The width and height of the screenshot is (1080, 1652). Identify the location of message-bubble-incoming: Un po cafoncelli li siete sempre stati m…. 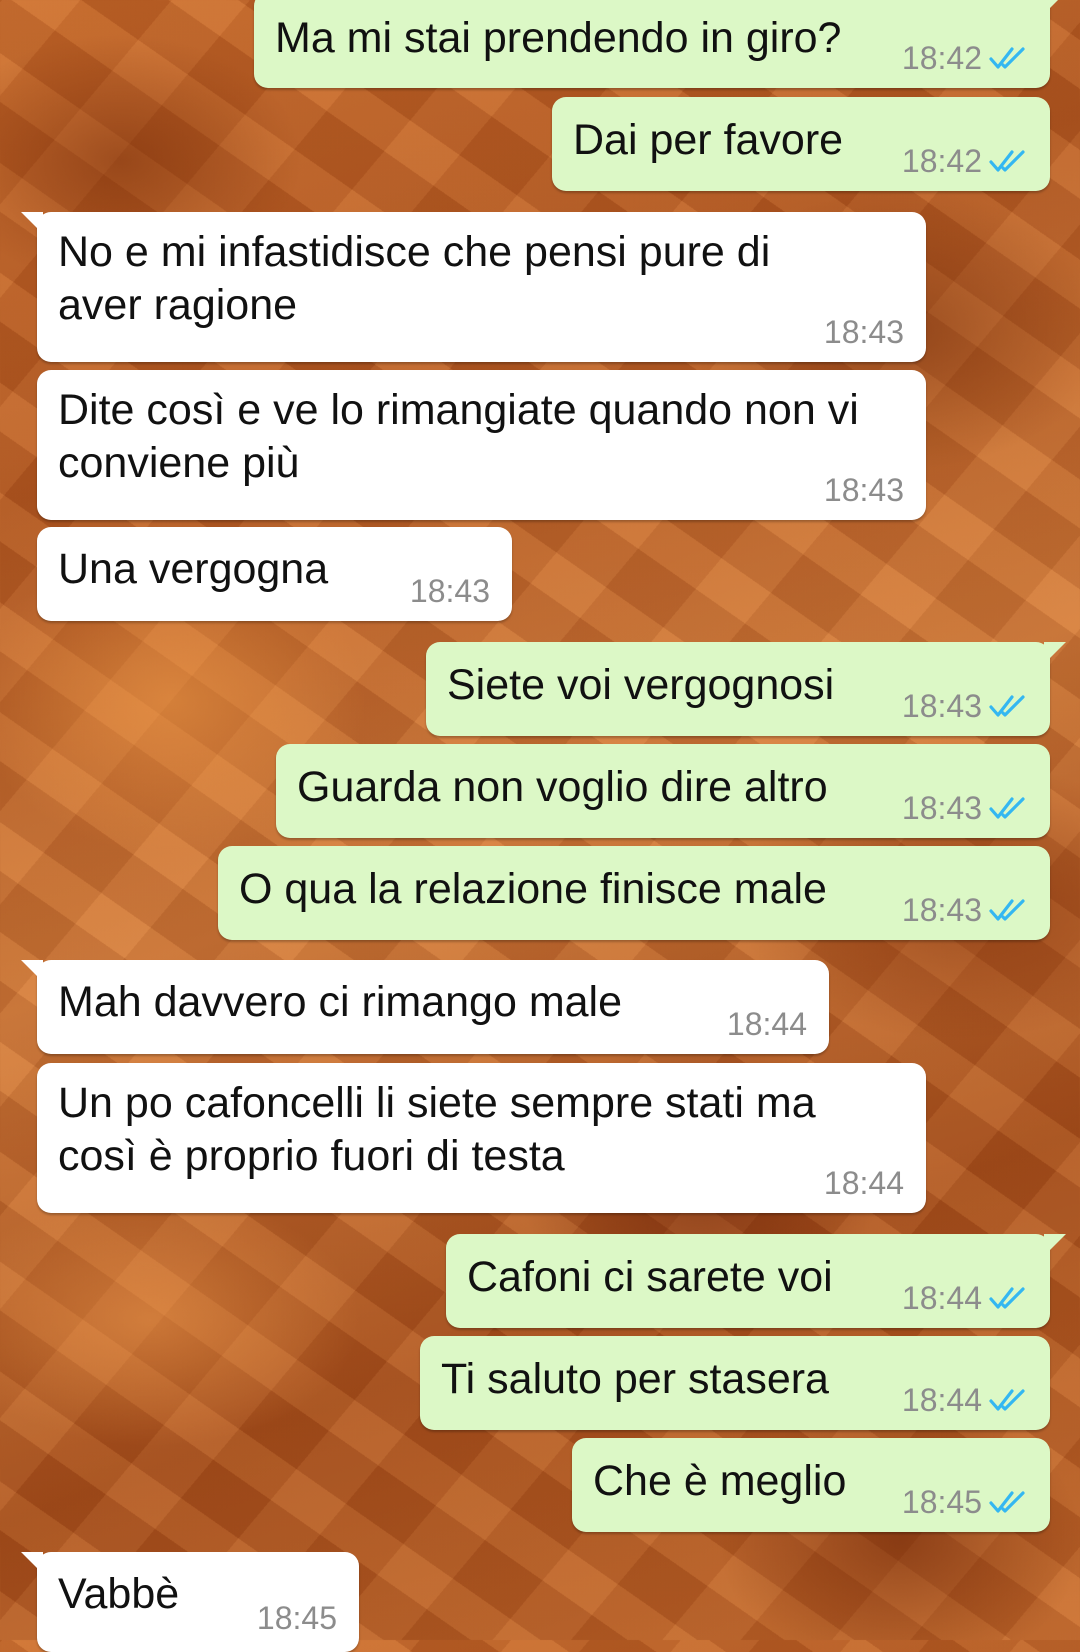
(481, 1138).